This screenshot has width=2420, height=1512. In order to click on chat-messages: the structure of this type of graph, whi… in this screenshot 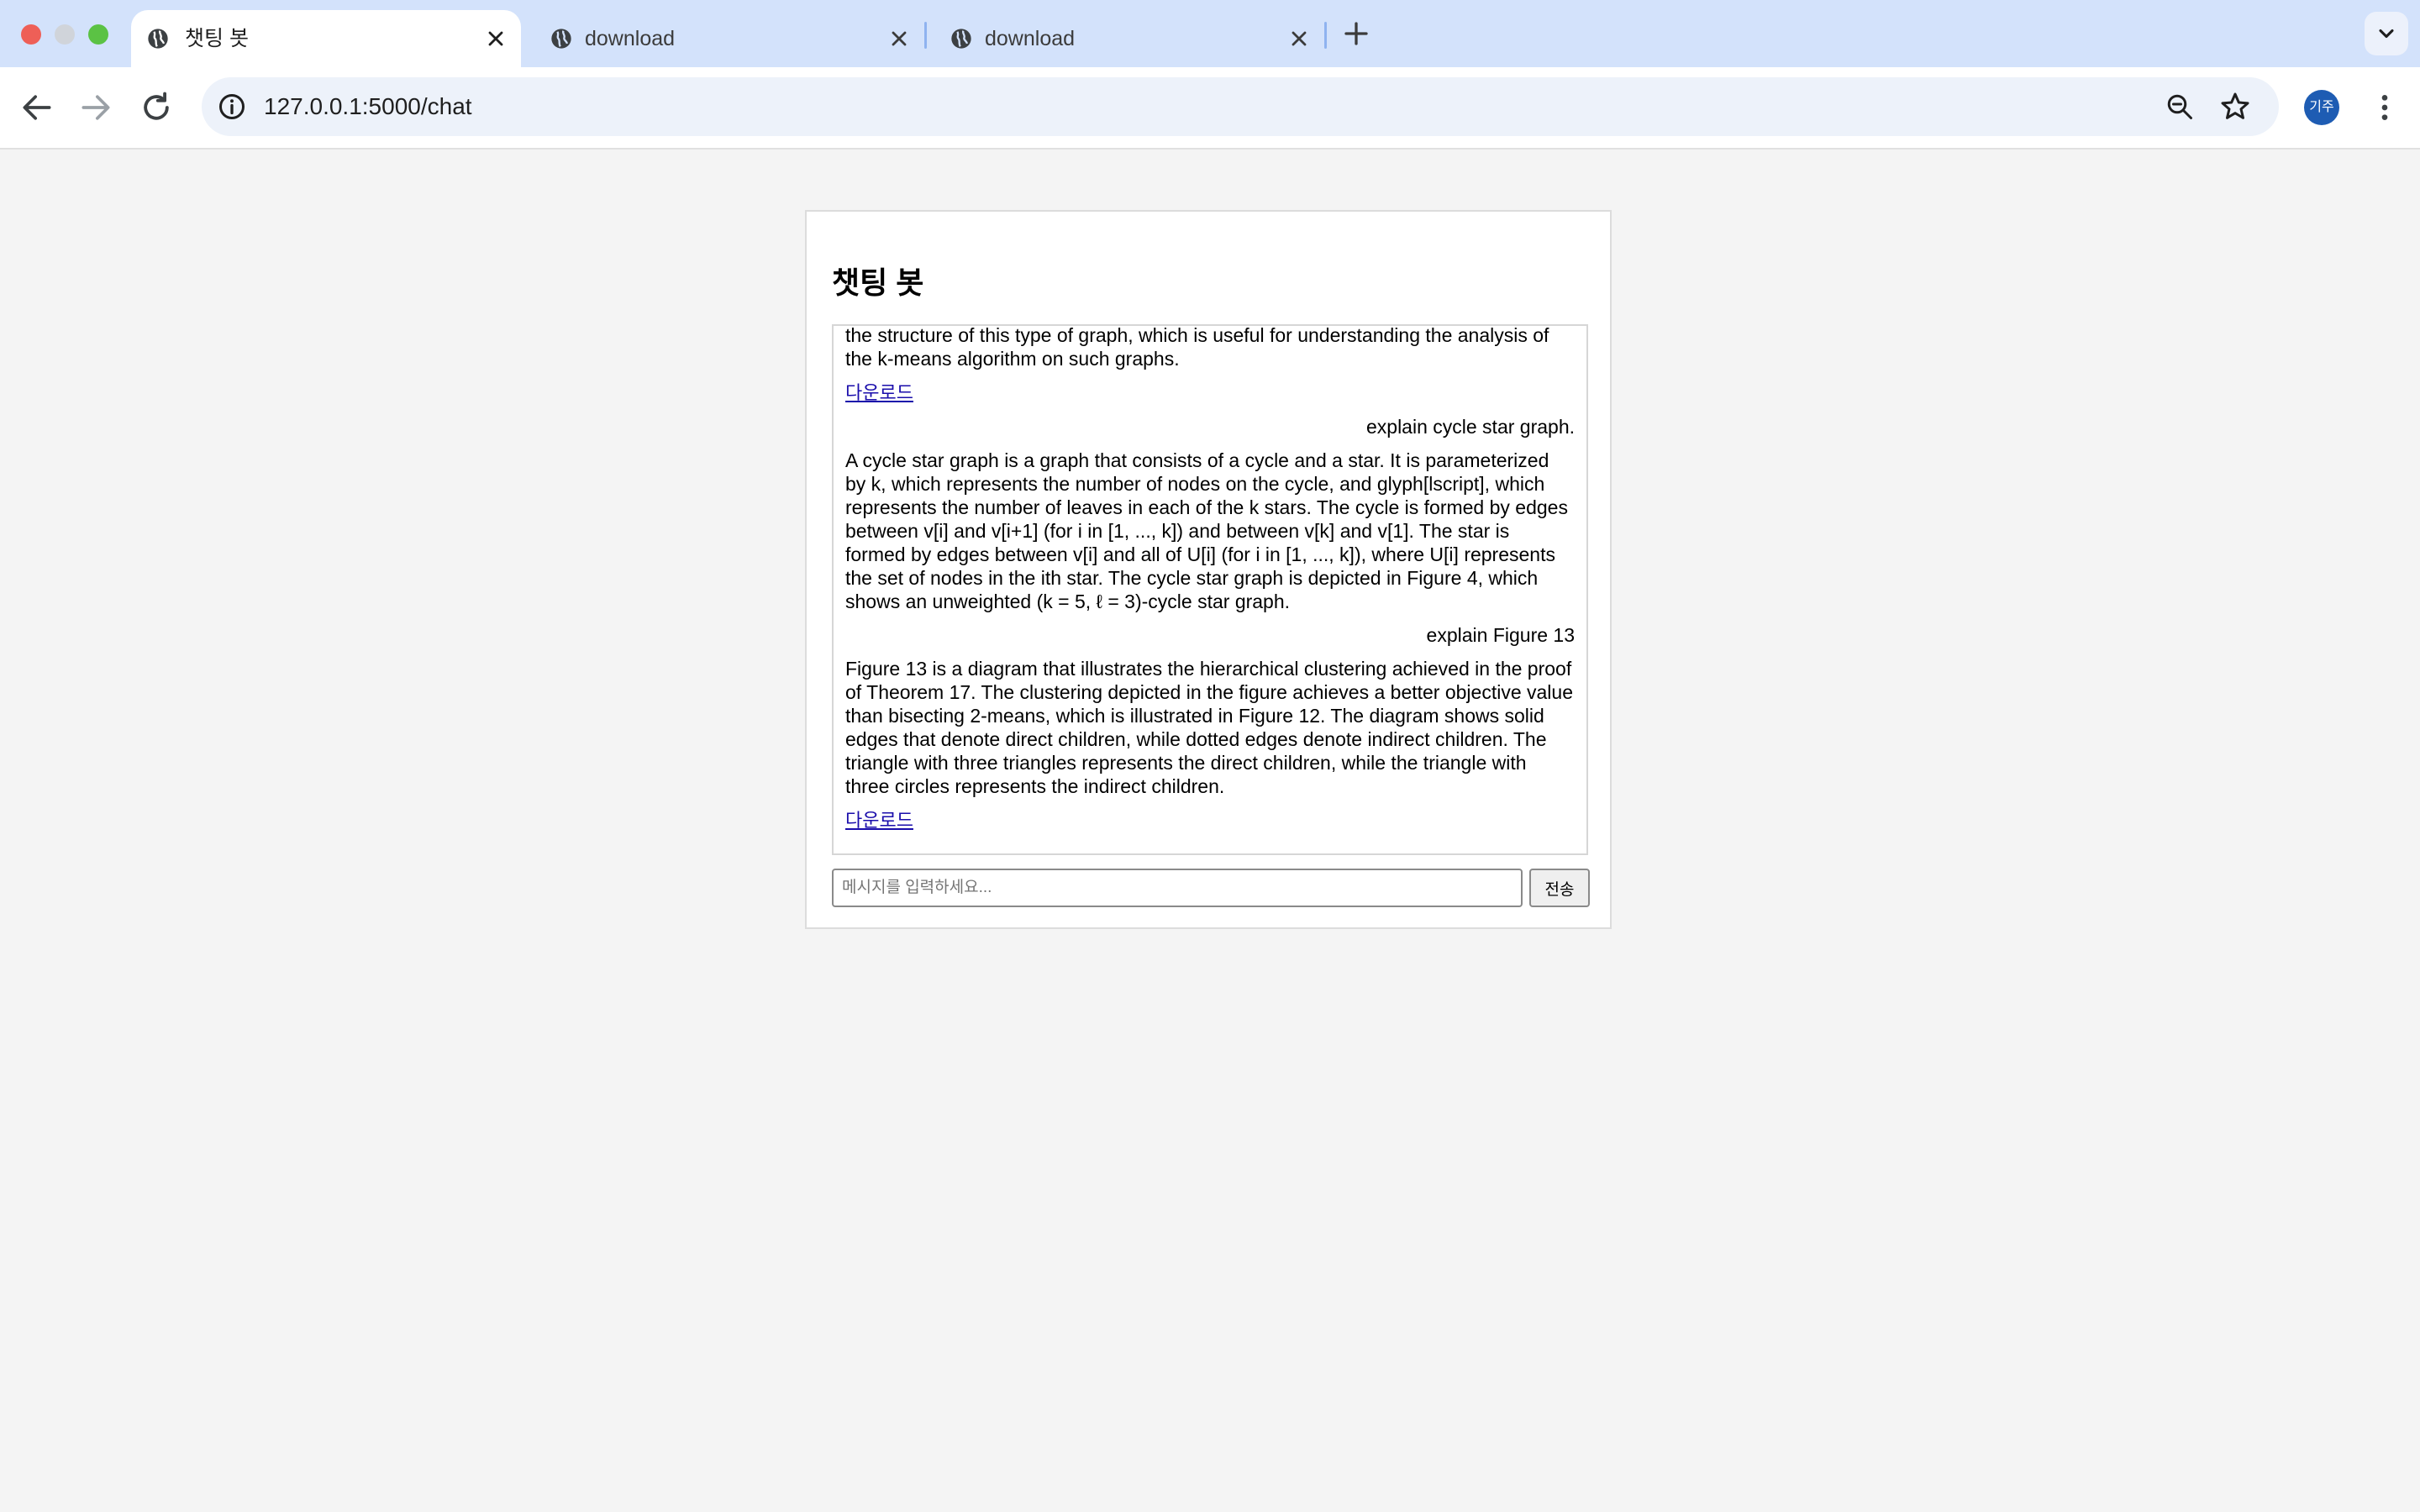, I will do `click(1210, 579)`.